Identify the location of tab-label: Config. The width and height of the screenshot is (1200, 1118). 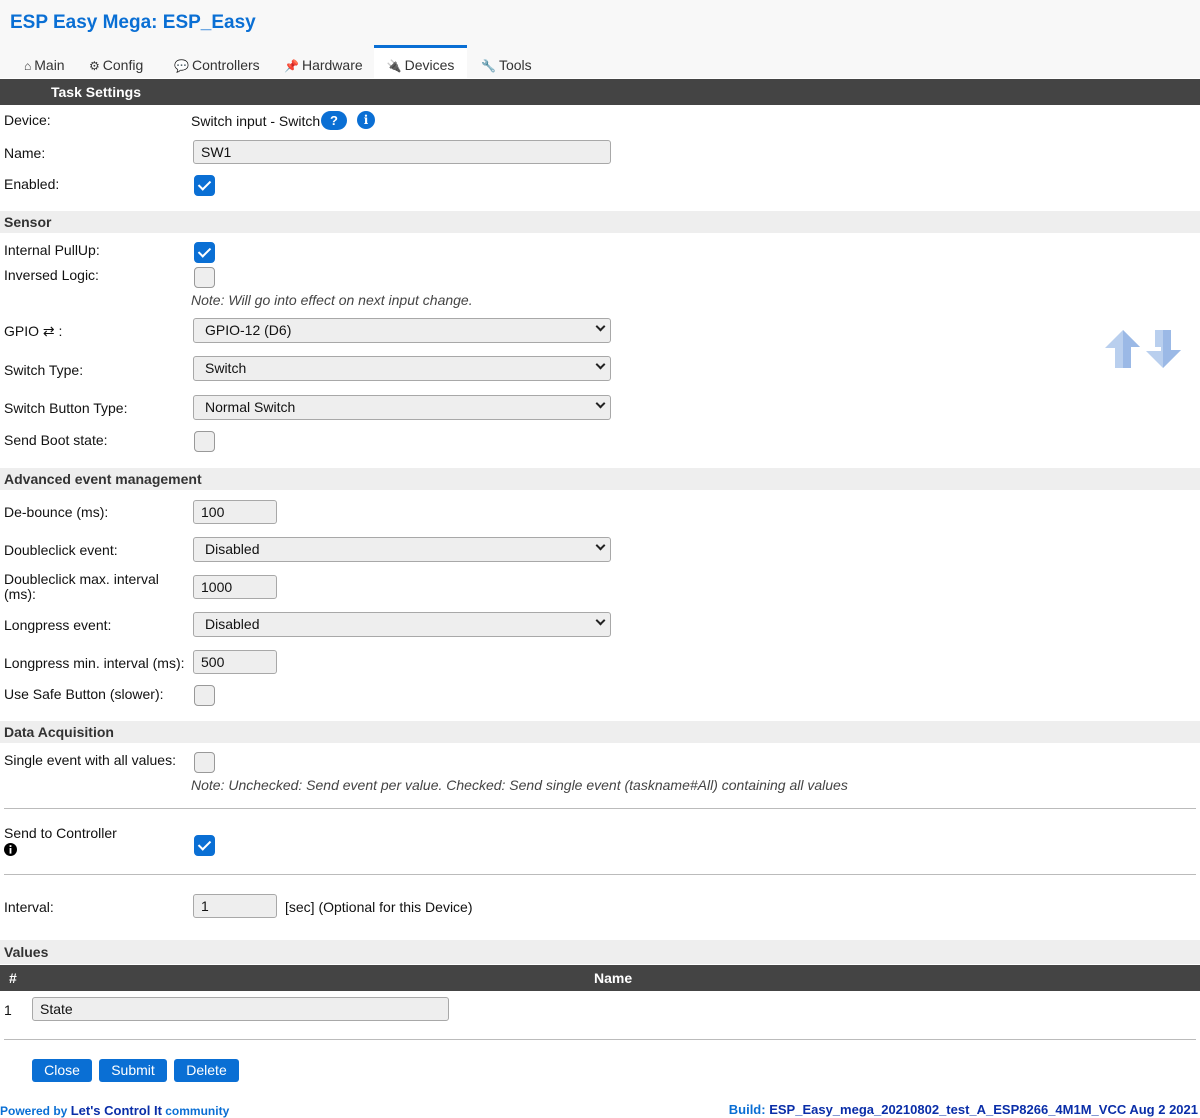
(123, 65).